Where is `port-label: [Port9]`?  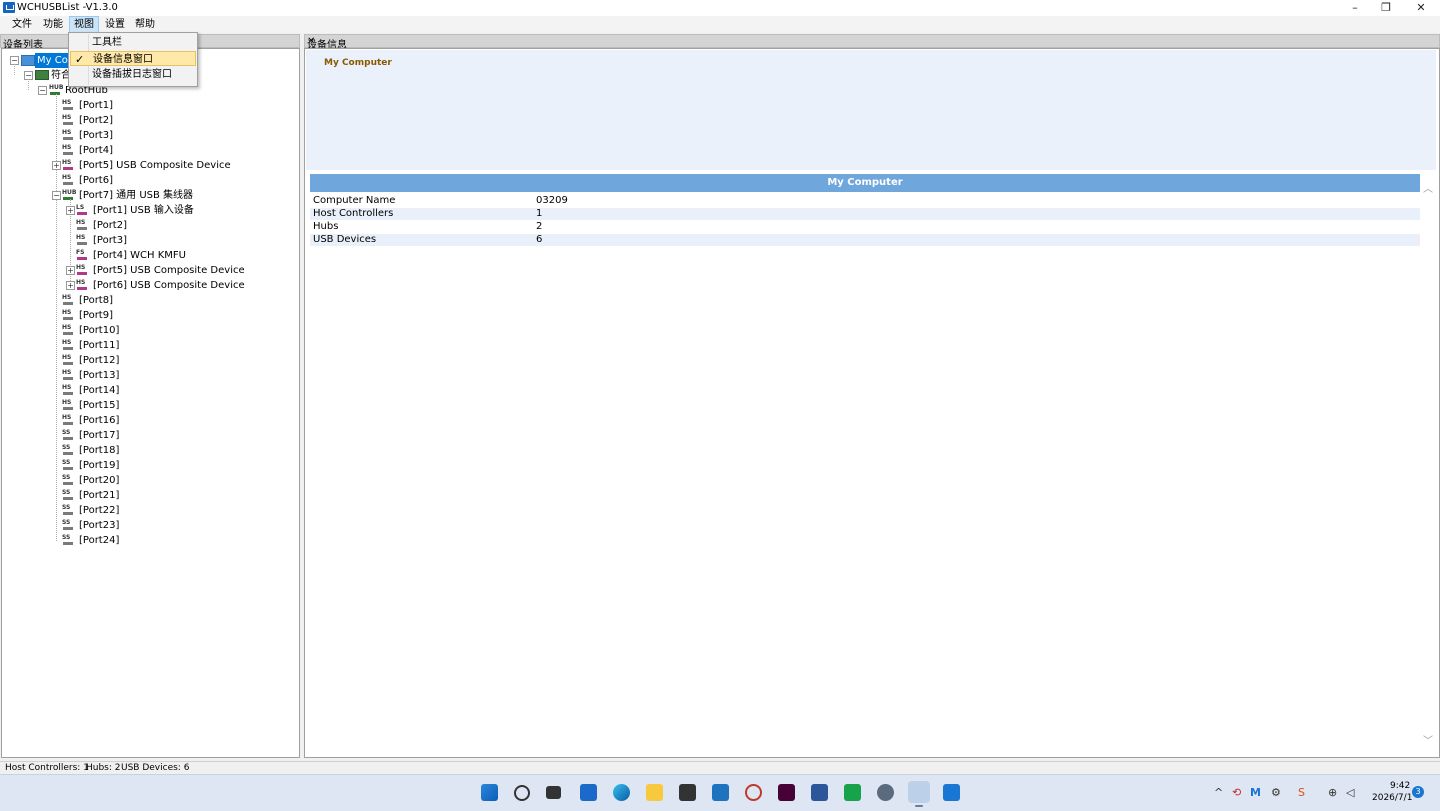 port-label: [Port9] is located at coordinates (96, 315).